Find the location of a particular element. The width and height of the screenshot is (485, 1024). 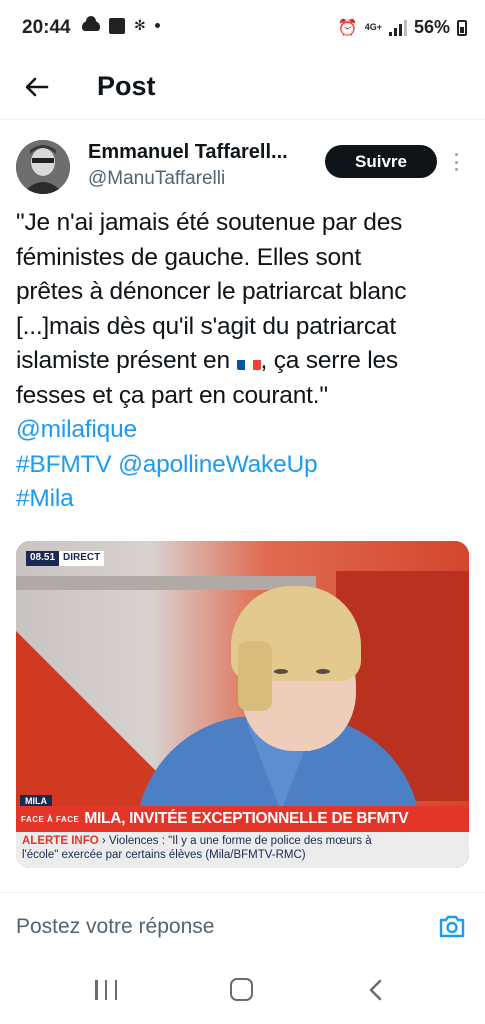

hashtag-link: #Mila is located at coordinates (45, 498).